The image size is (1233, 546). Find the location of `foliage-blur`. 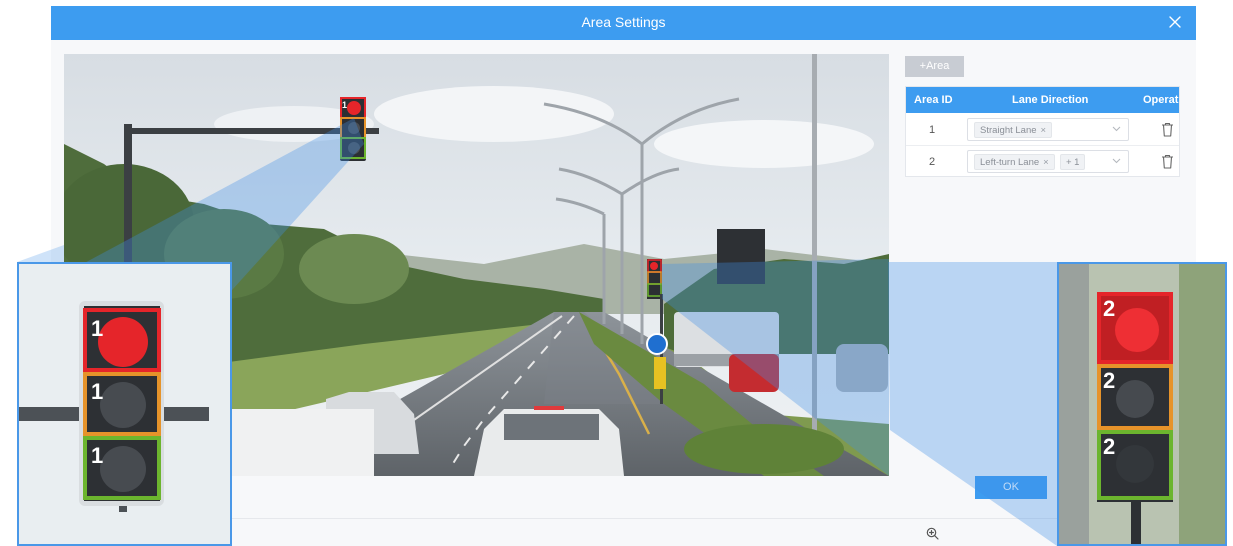

foliage-blur is located at coordinates (1202, 404).